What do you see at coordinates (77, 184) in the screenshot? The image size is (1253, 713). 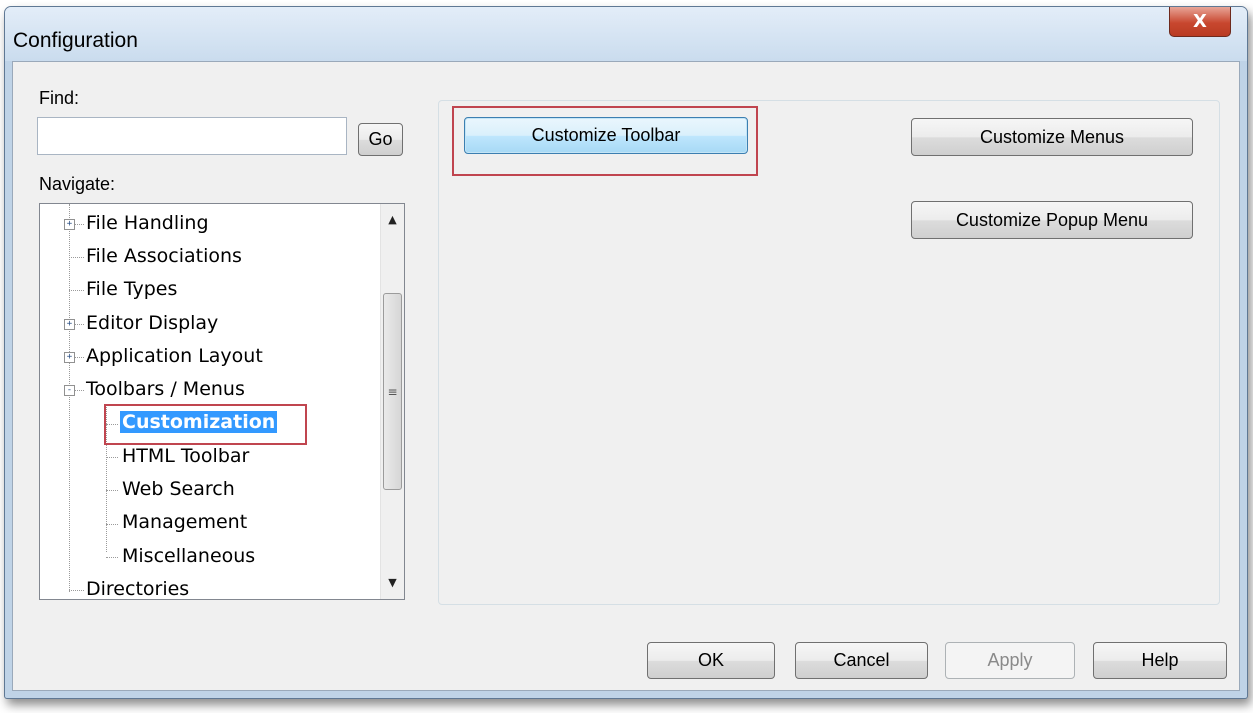 I see `navigate-label: Navigate:` at bounding box center [77, 184].